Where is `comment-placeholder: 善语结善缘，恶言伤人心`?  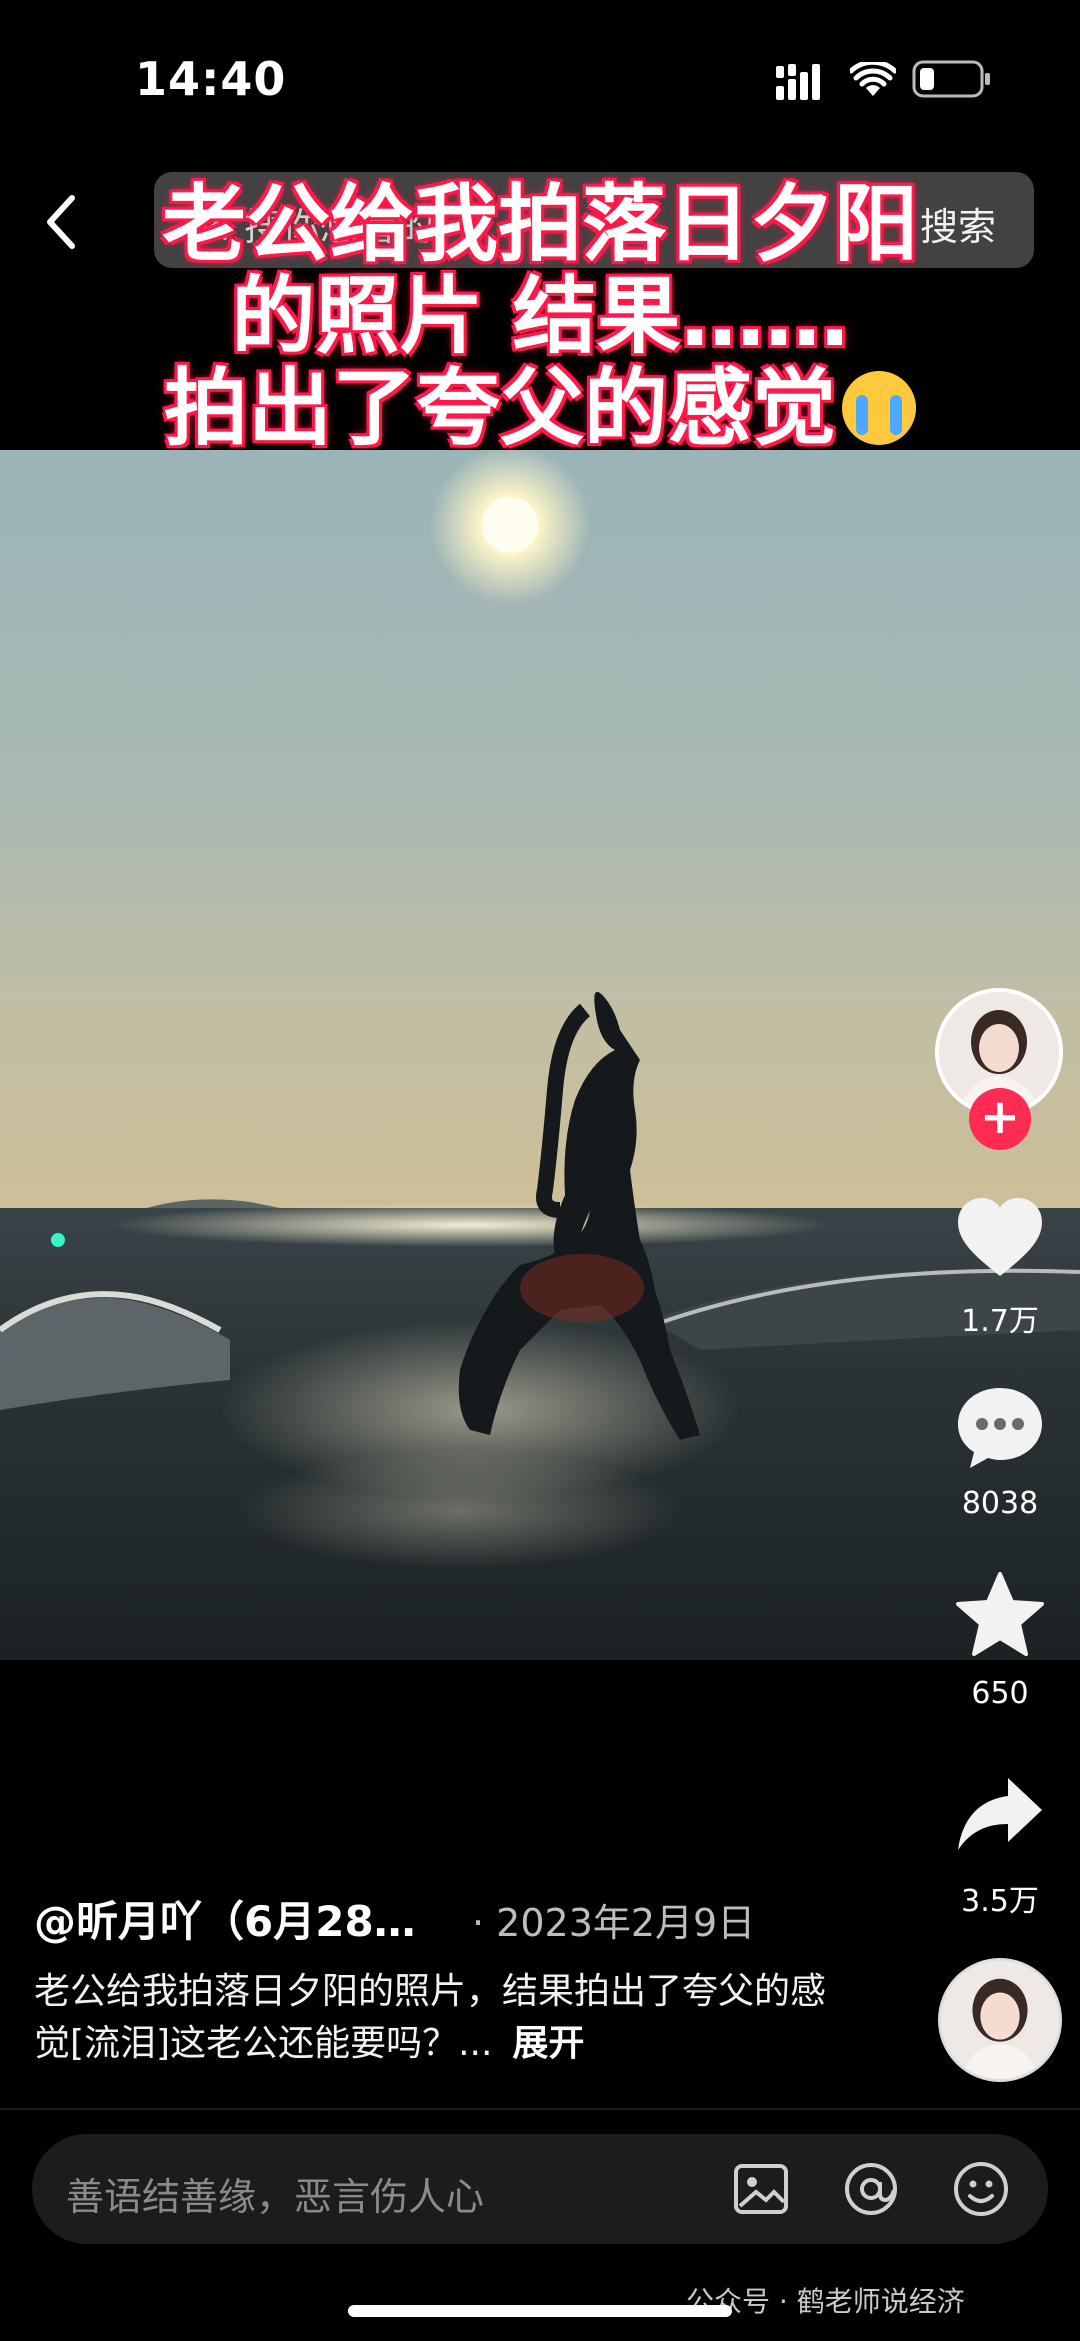 comment-placeholder: 善语结善缘，恶言伤人心 is located at coordinates (275, 2193).